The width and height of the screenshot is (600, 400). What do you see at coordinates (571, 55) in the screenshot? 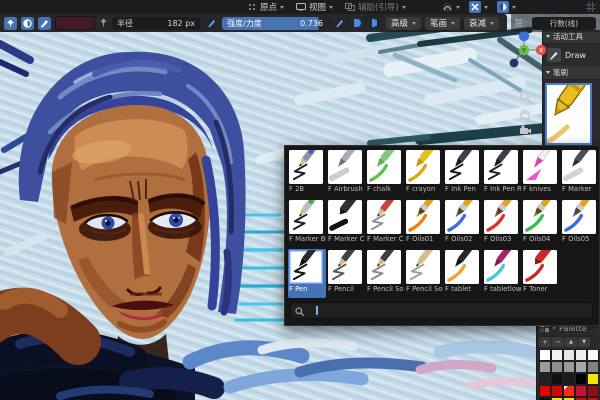
I see `active-tool-row: Draw` at bounding box center [571, 55].